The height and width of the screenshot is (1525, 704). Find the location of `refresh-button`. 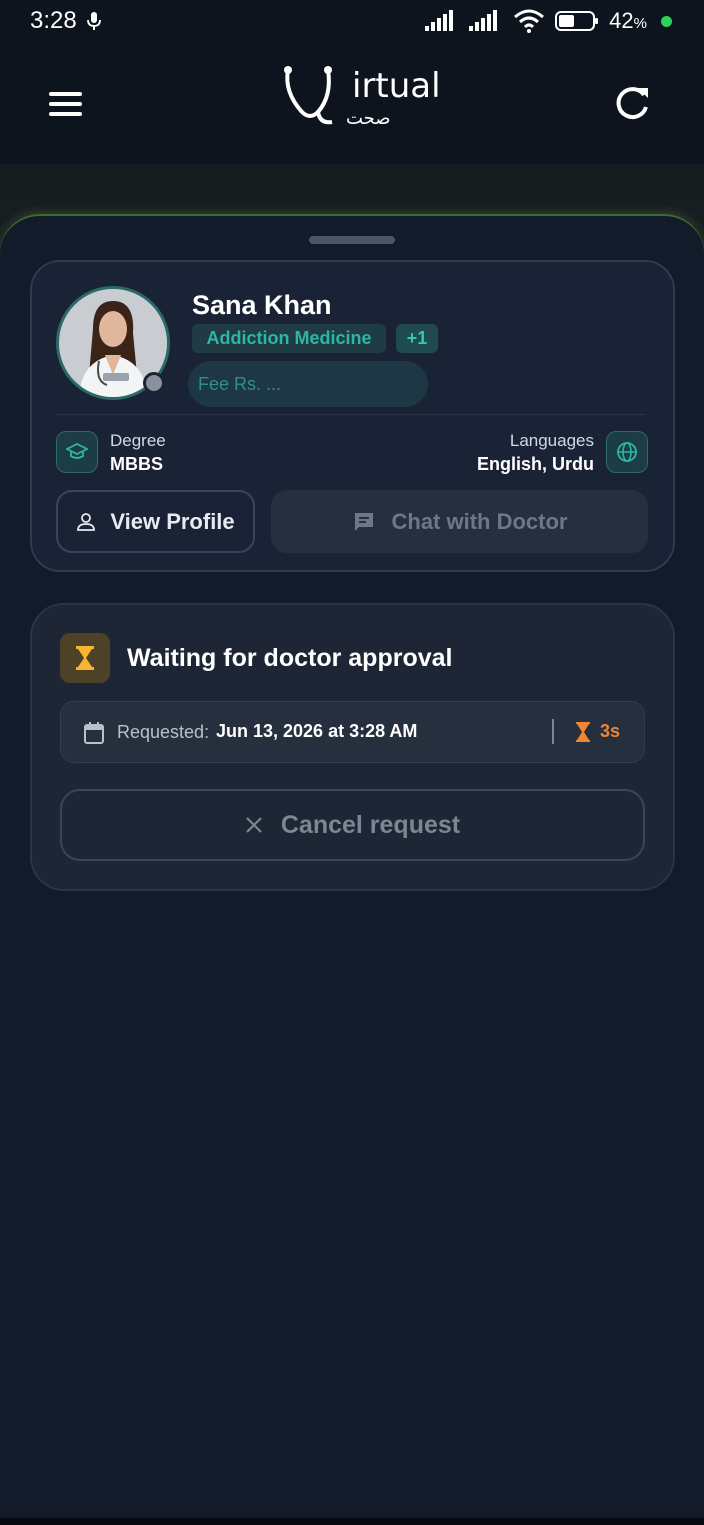

refresh-button is located at coordinates (632, 104).